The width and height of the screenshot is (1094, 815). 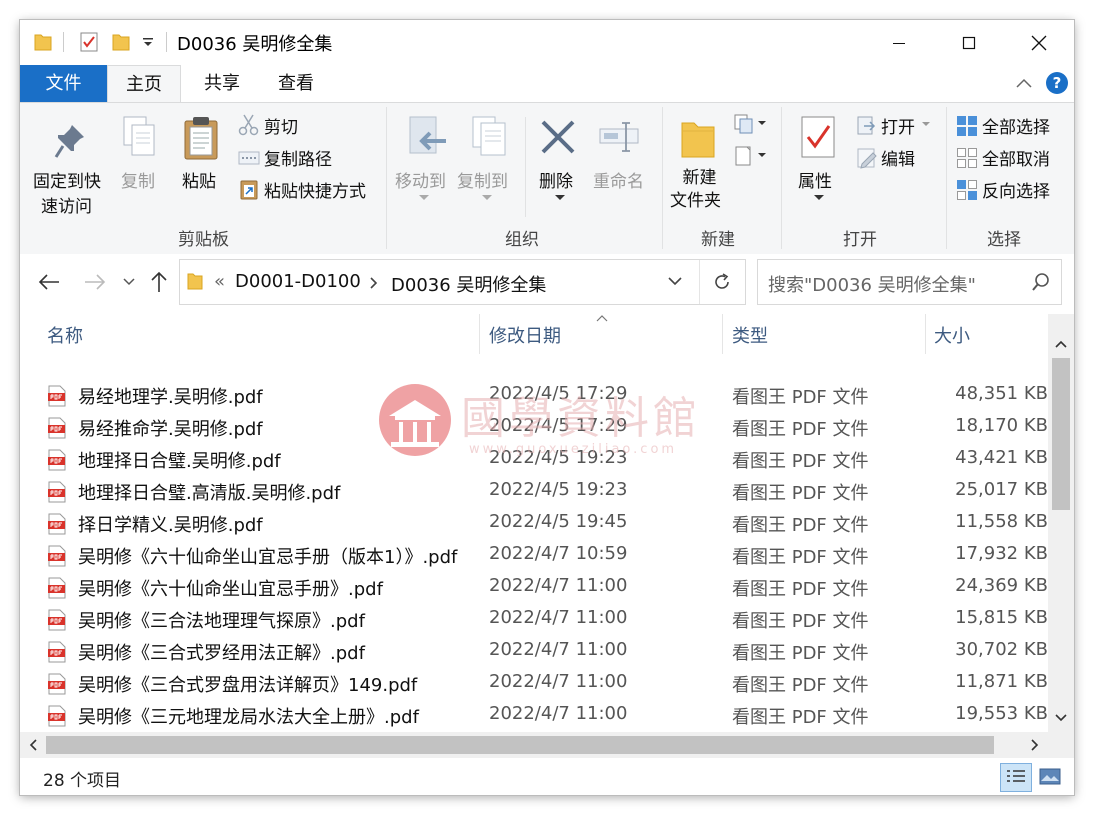 I want to click on file-name: 择日学精义.吴明修.pdf, so click(x=170, y=525).